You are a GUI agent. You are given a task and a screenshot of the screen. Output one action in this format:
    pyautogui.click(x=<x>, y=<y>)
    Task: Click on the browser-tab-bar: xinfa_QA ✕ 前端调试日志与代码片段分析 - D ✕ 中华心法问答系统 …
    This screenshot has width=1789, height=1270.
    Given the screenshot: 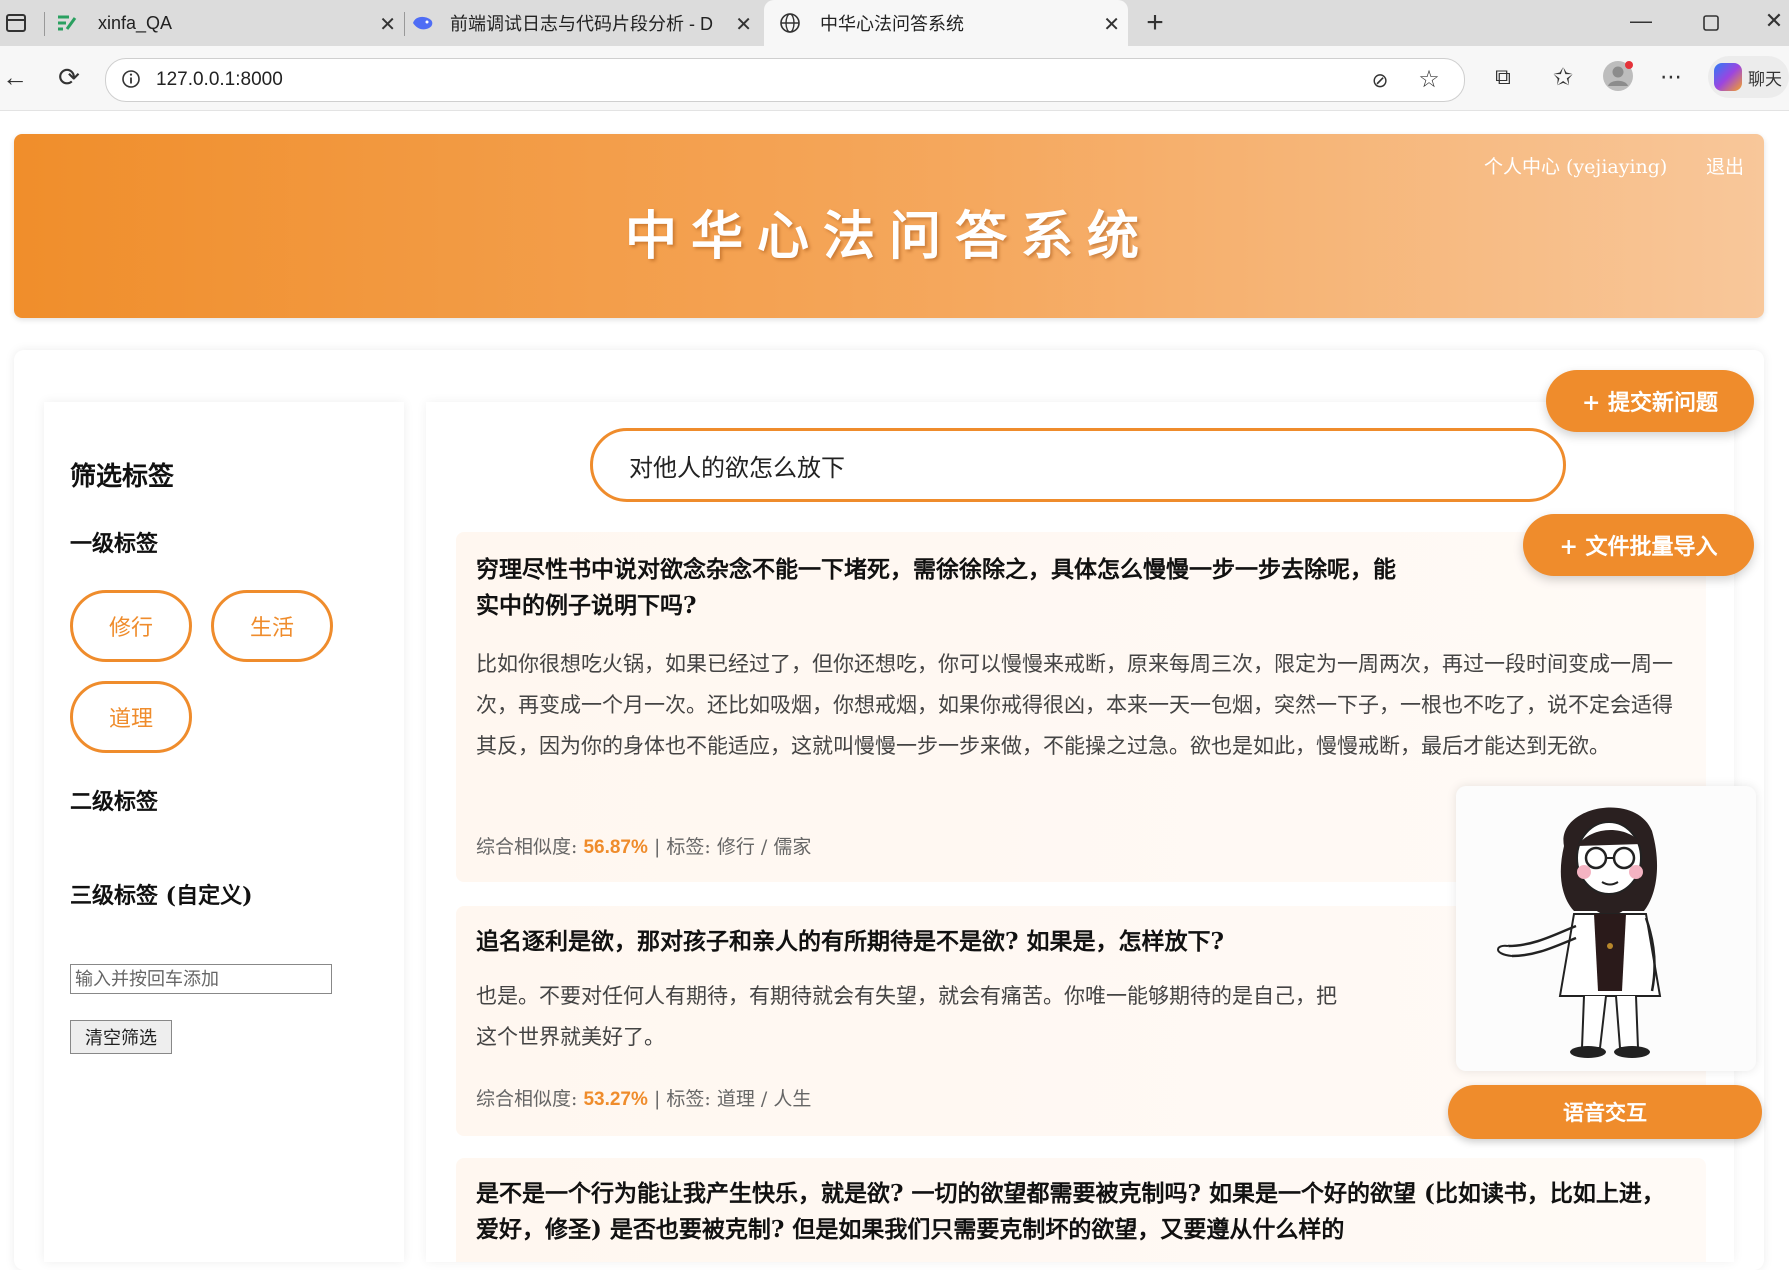 What is the action you would take?
    pyautogui.click(x=894, y=23)
    